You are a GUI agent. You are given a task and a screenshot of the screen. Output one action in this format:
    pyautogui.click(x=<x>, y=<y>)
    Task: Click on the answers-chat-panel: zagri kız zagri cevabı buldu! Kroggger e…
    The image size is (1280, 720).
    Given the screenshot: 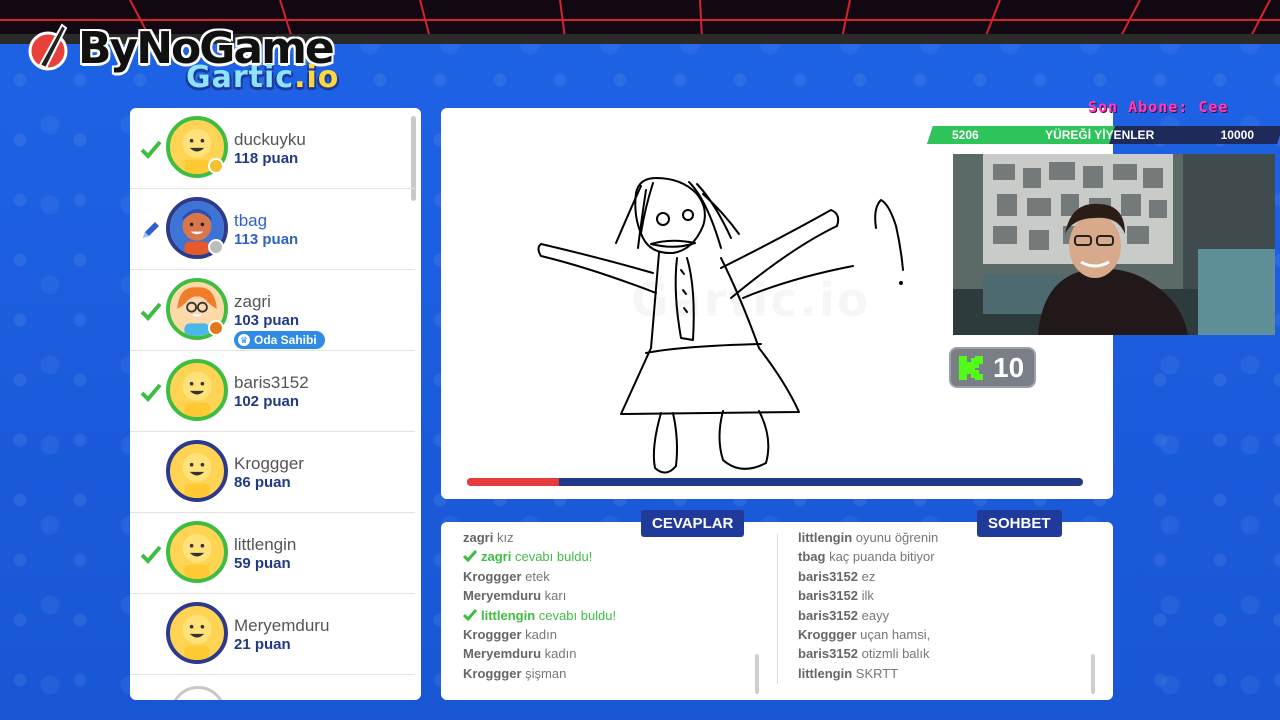 What is the action you would take?
    pyautogui.click(x=777, y=611)
    